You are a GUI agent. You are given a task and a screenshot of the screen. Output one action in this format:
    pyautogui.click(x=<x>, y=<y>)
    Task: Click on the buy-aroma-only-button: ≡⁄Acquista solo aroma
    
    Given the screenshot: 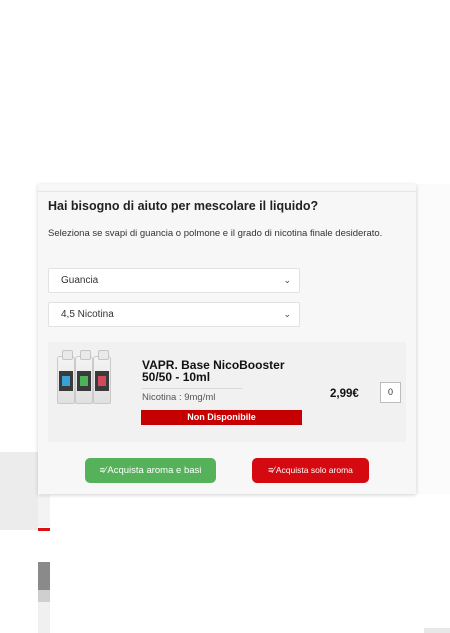 What is the action you would take?
    pyautogui.click(x=310, y=470)
    